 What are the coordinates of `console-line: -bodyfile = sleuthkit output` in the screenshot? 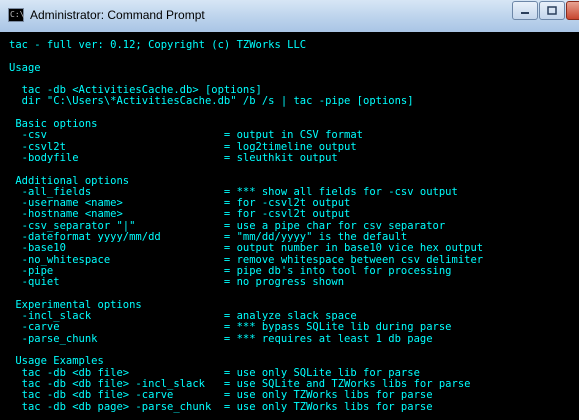 It's located at (173, 157).